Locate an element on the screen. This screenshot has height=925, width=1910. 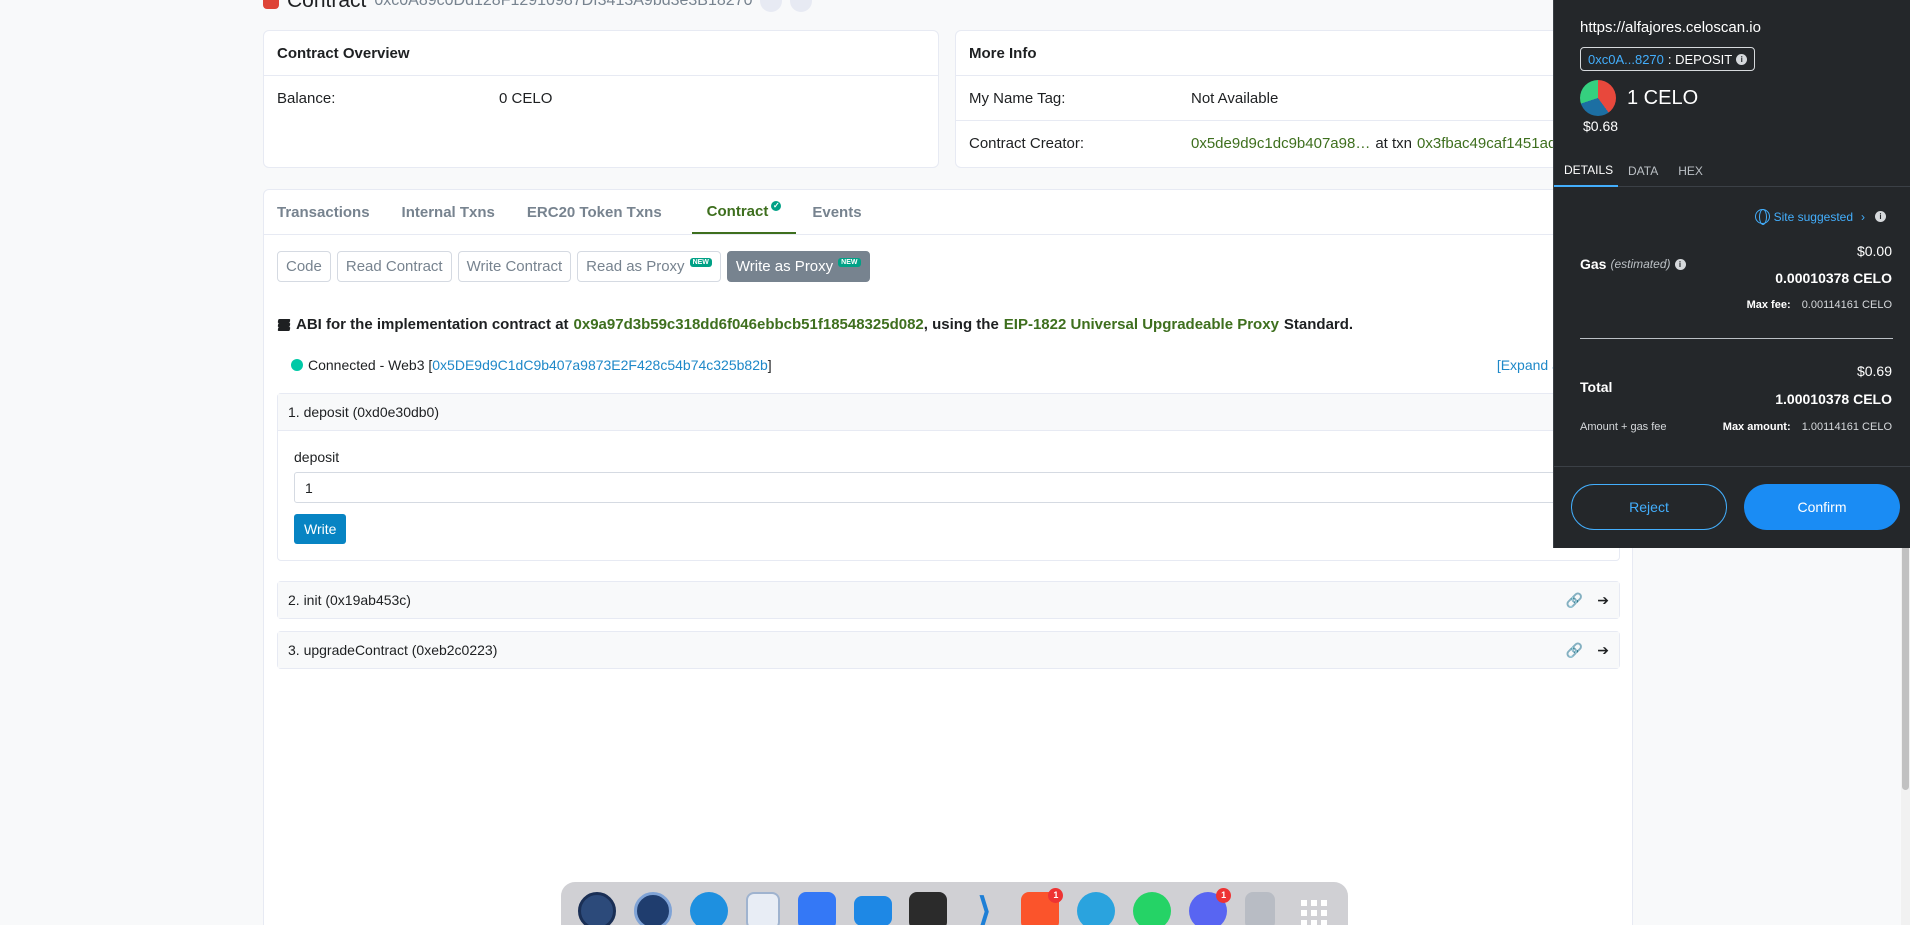
telegram-icon is located at coordinates (1096, 908).